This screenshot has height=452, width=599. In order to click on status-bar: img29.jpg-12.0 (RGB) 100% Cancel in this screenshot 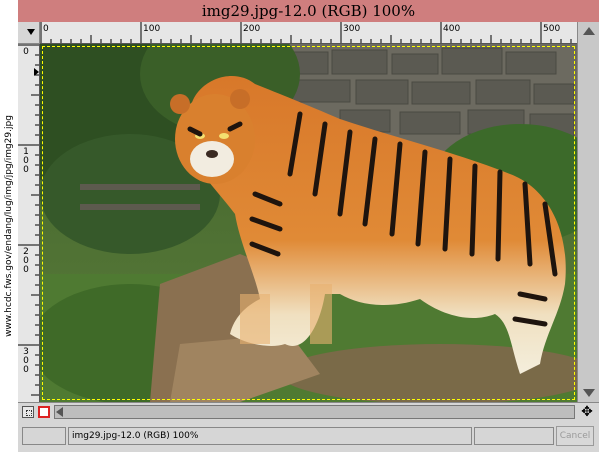, I will do `click(308, 437)`.